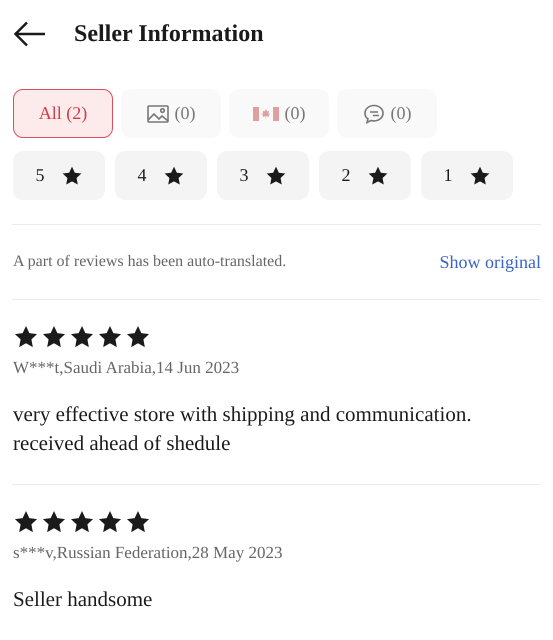  What do you see at coordinates (126, 368) in the screenshot?
I see `review-meta: W***t,Saudi Arabia,14 Jun 2023` at bounding box center [126, 368].